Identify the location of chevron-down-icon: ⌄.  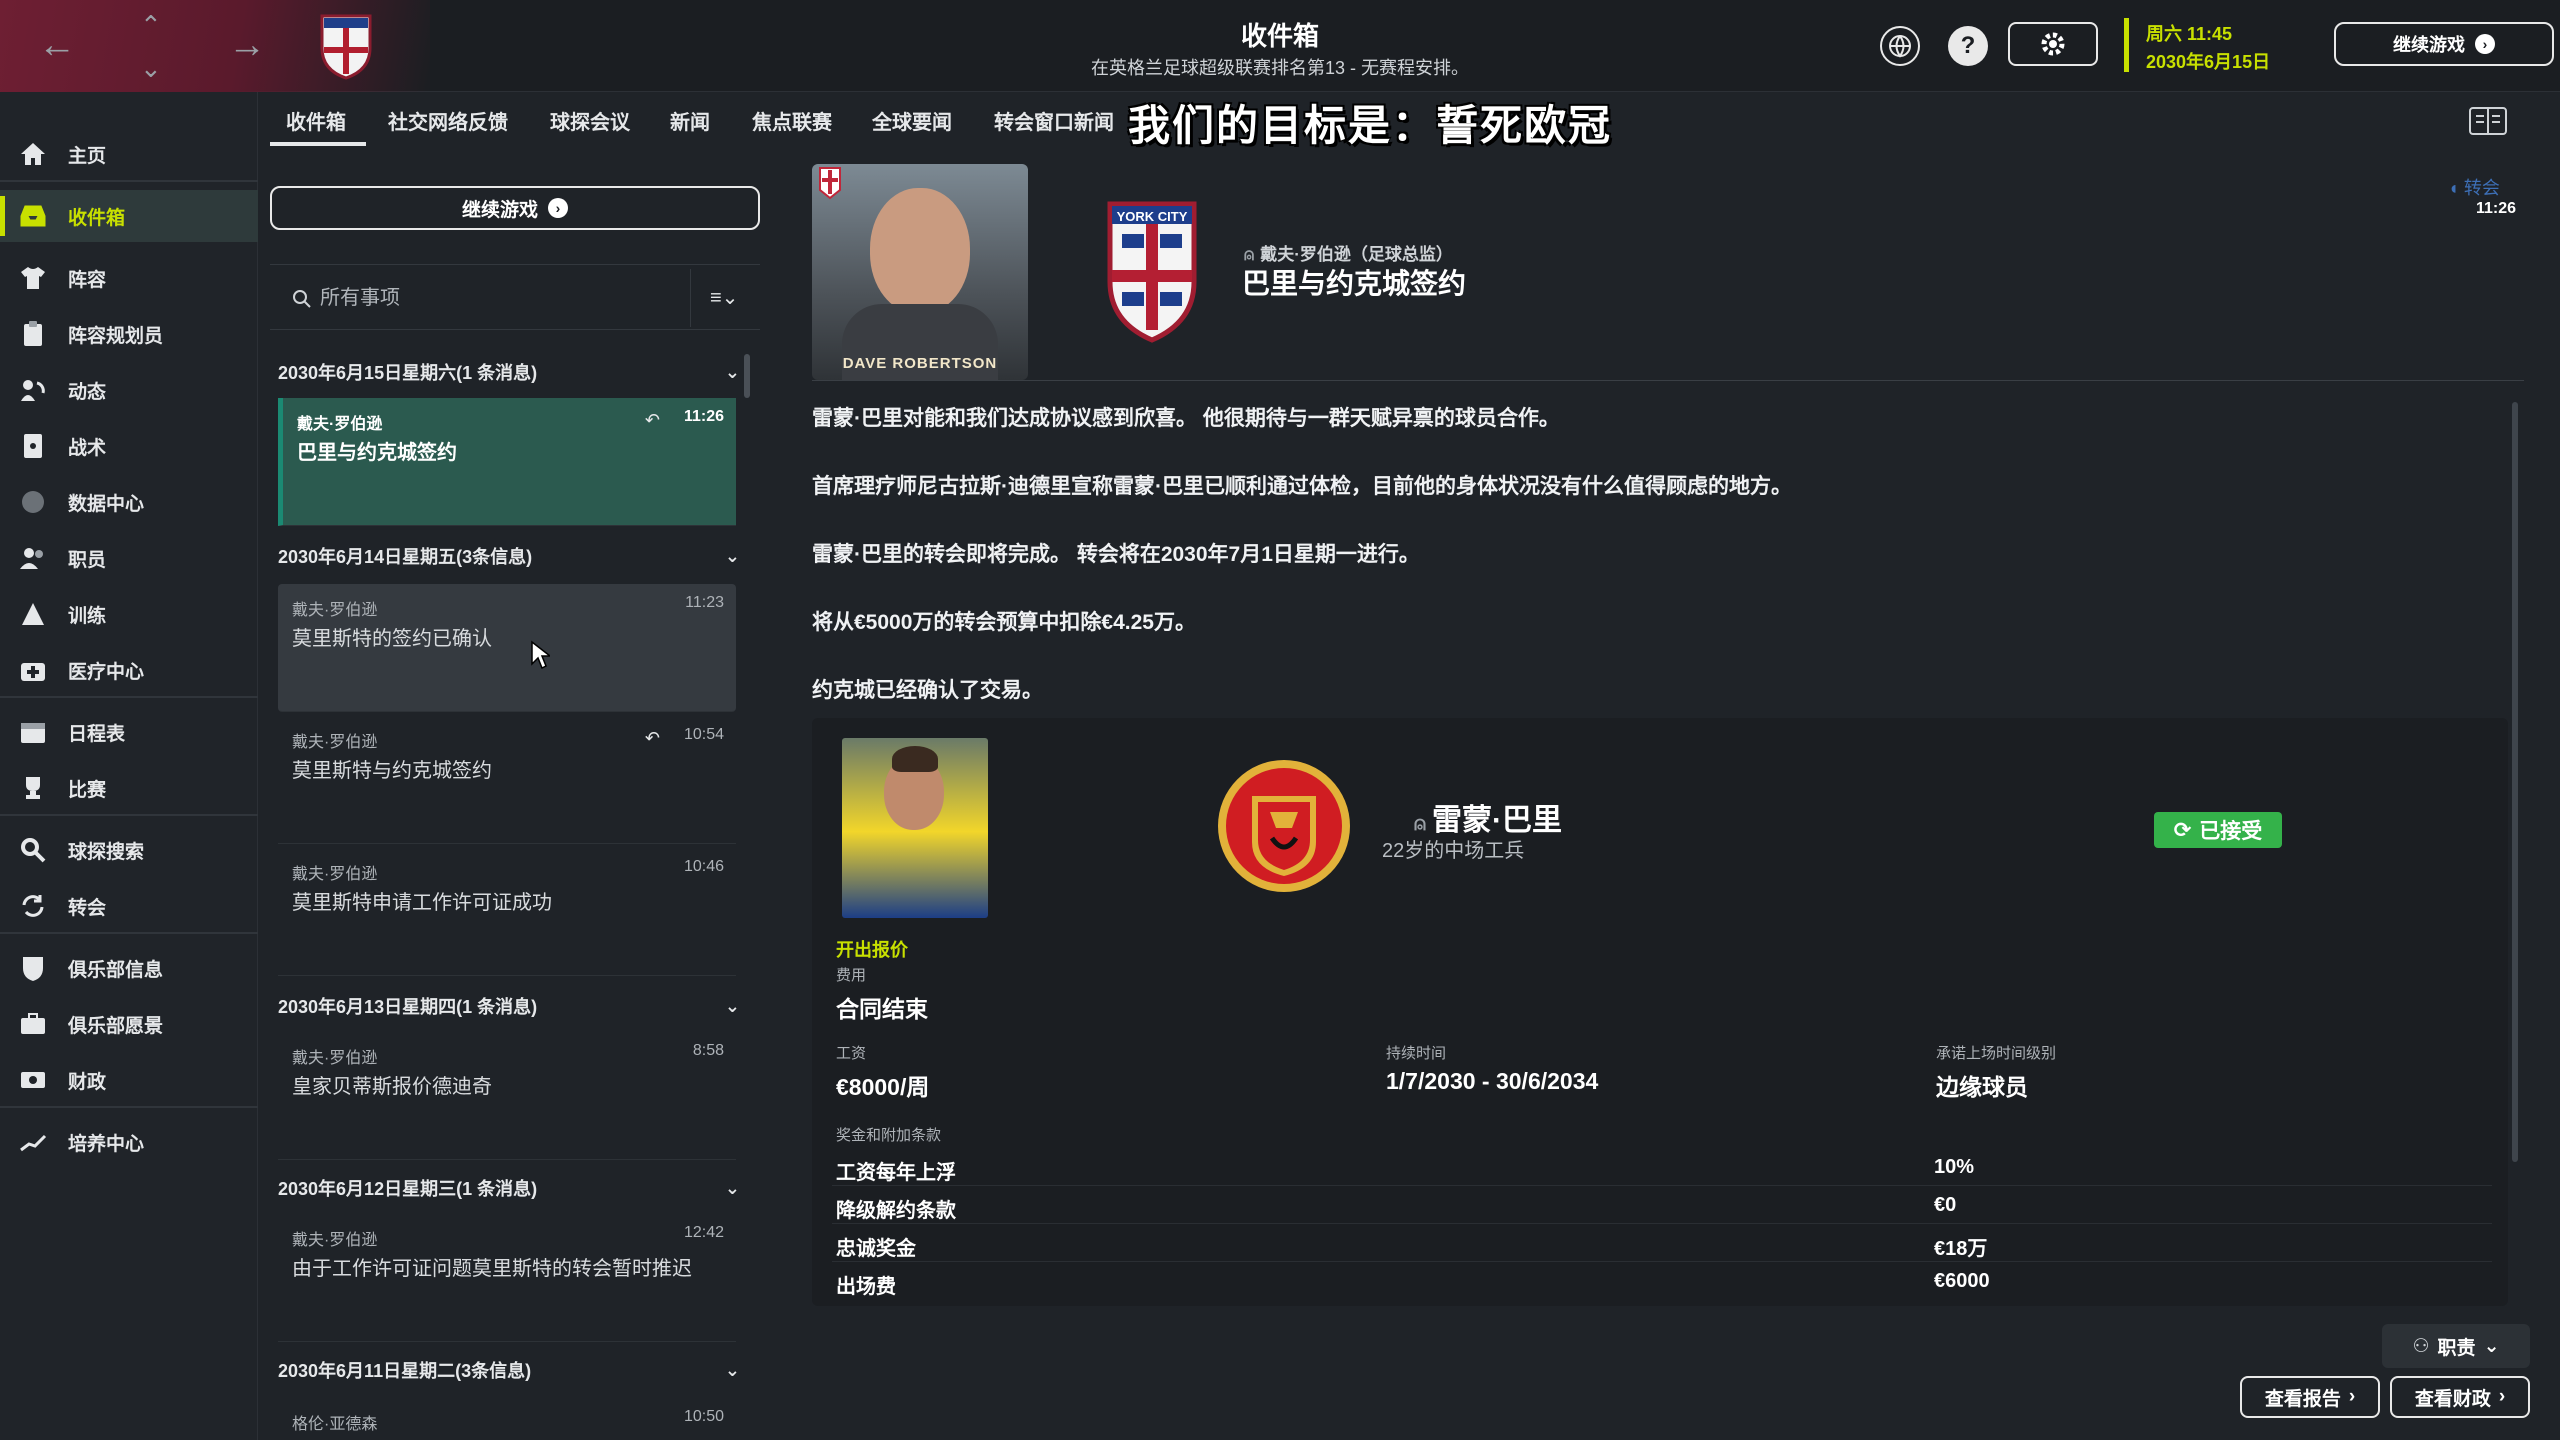
(732, 371).